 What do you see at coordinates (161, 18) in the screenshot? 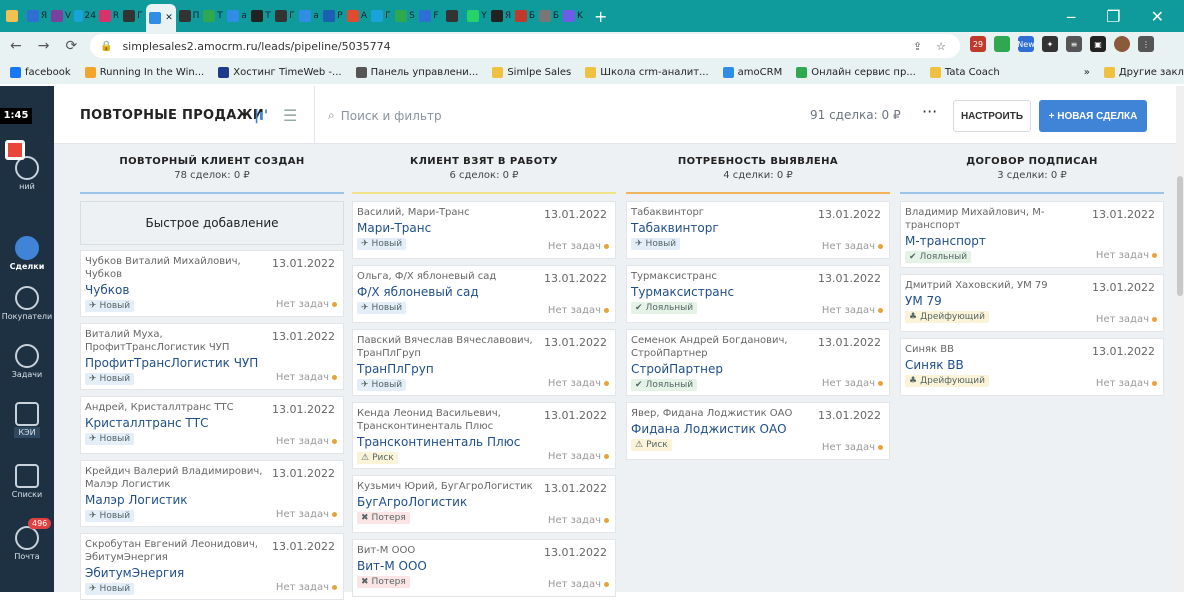
I see `browser-tab: ✕` at bounding box center [161, 18].